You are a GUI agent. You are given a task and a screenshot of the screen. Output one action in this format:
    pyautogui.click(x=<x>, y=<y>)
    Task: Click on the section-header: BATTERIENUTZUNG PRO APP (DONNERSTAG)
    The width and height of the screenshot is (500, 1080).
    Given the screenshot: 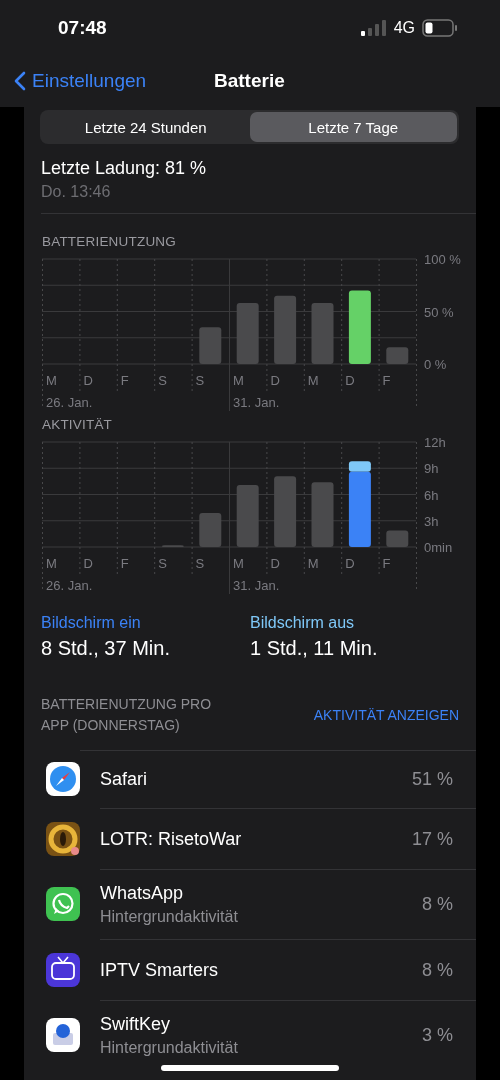 What is the action you would take?
    pyautogui.click(x=127, y=715)
    